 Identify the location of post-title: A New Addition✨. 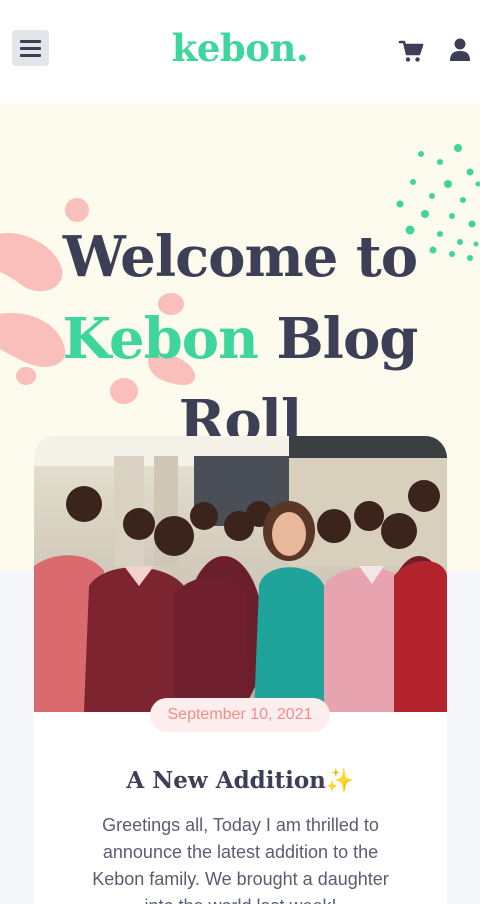
(240, 780).